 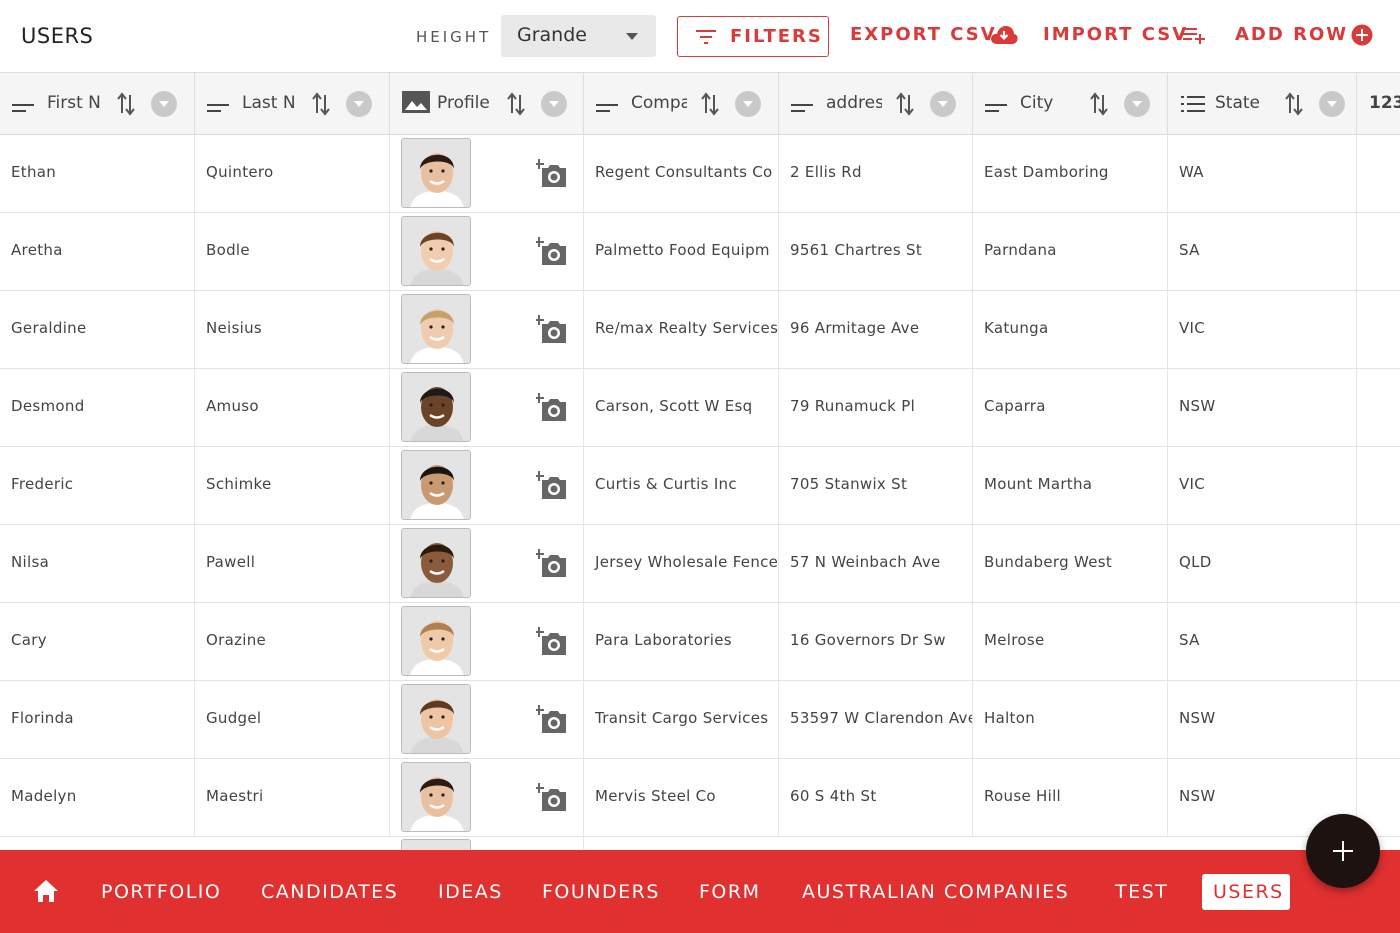 What do you see at coordinates (1246, 892) in the screenshot?
I see `nav-item-users: USERS` at bounding box center [1246, 892].